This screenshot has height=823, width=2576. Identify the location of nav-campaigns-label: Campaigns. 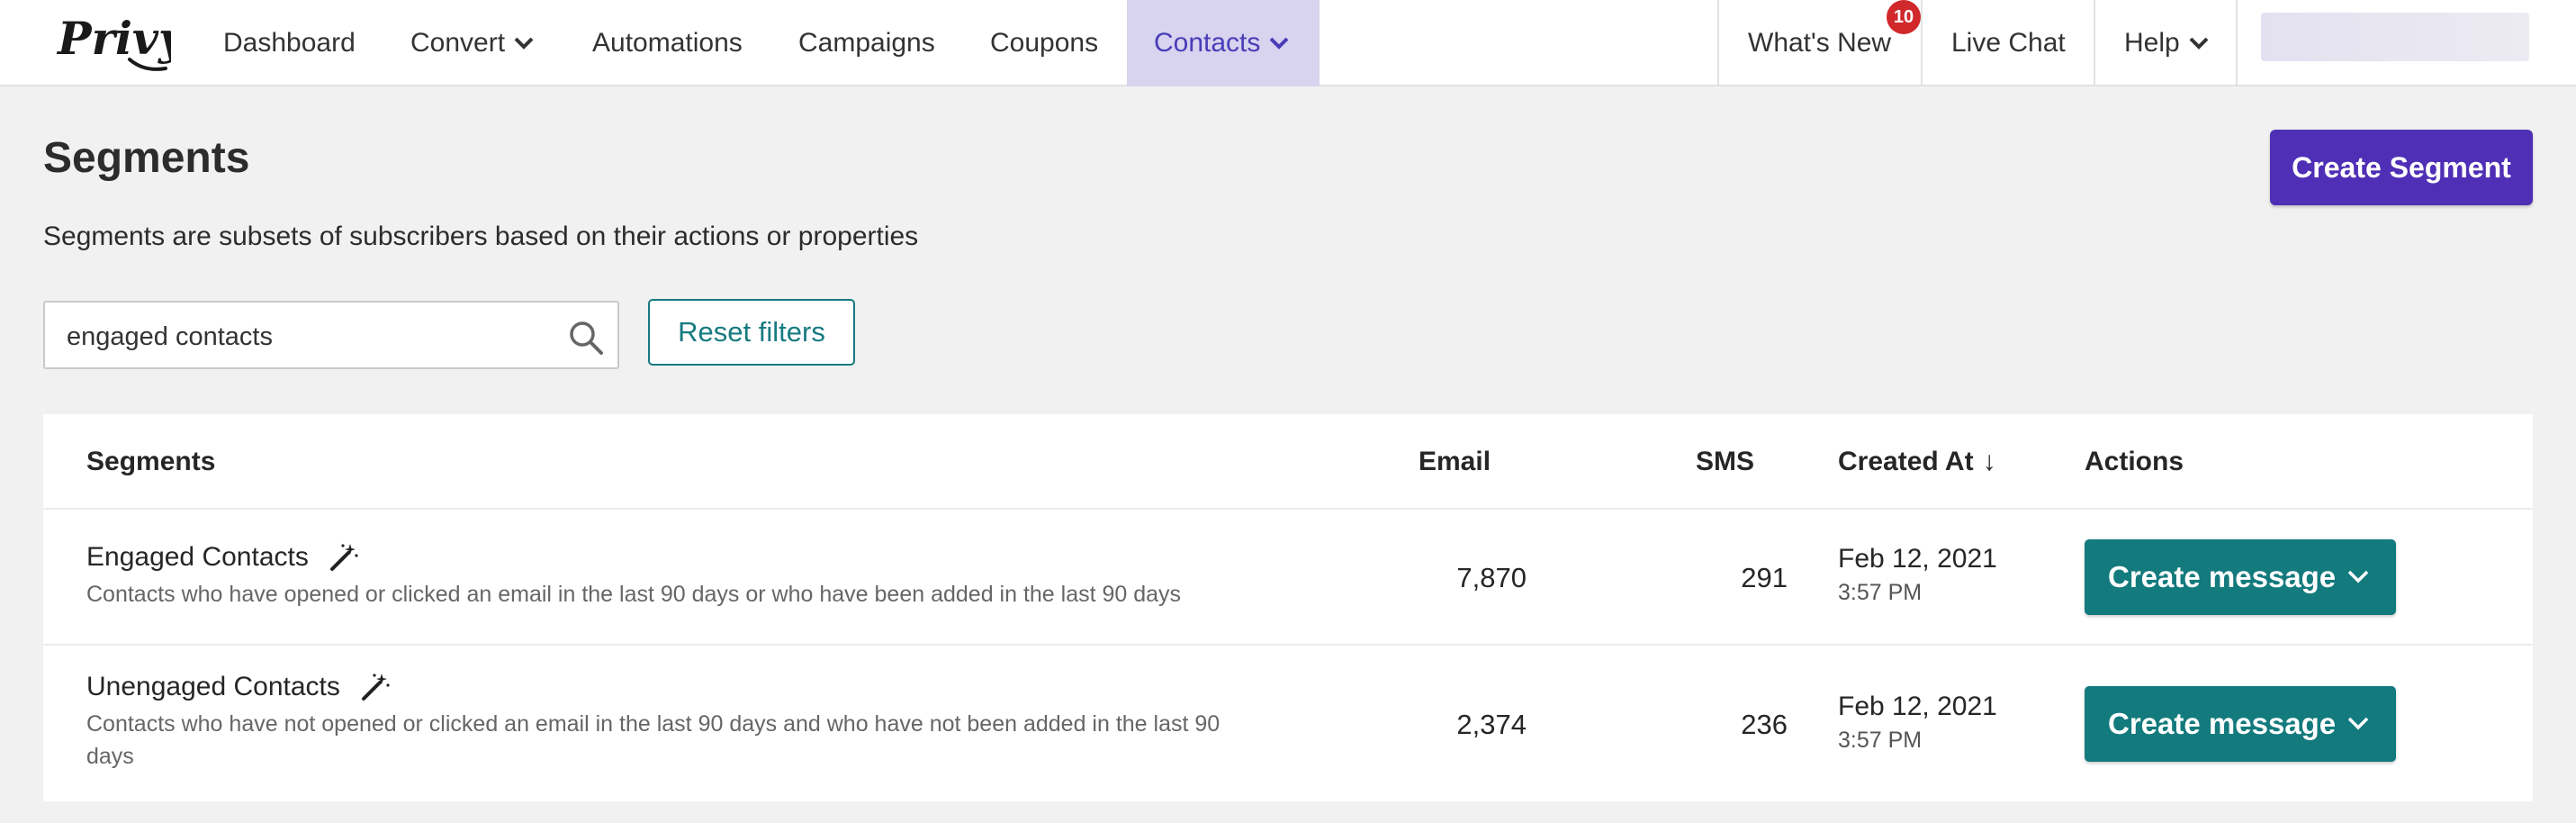
(866, 43).